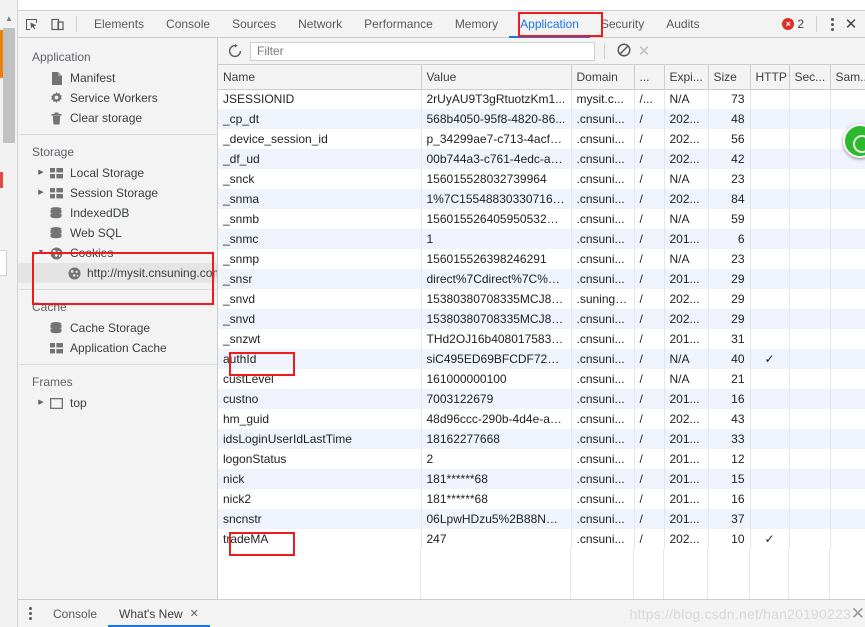  What do you see at coordinates (159, 613) in the screenshot?
I see `drawer-tab-whats-new: What's New ✕` at bounding box center [159, 613].